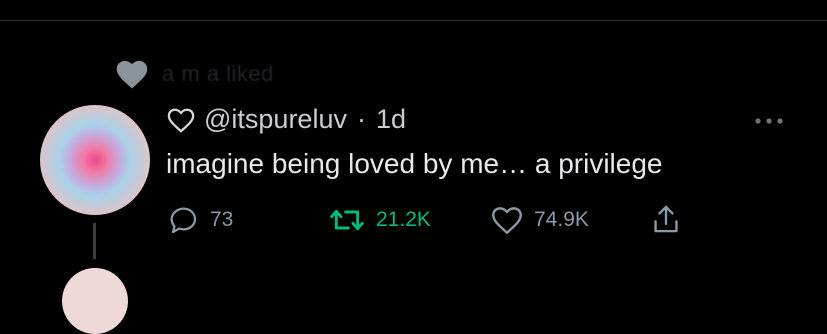 The height and width of the screenshot is (334, 827). I want to click on top-divider, so click(413, 20).